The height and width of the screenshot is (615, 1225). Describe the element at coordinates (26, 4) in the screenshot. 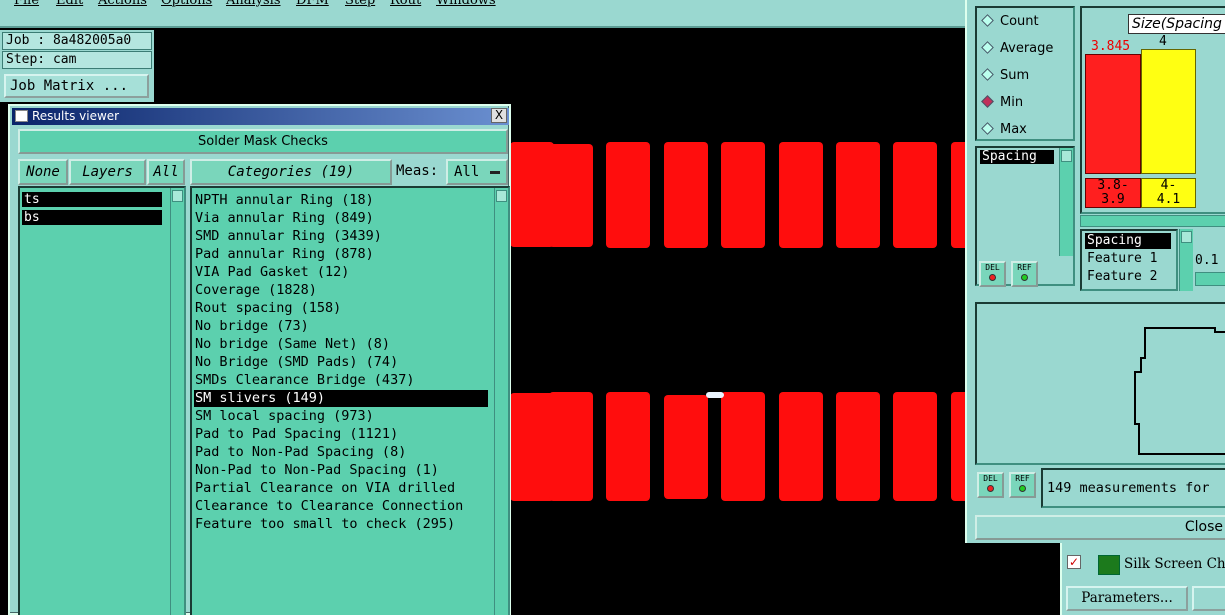

I see `menu-file: File` at that location.